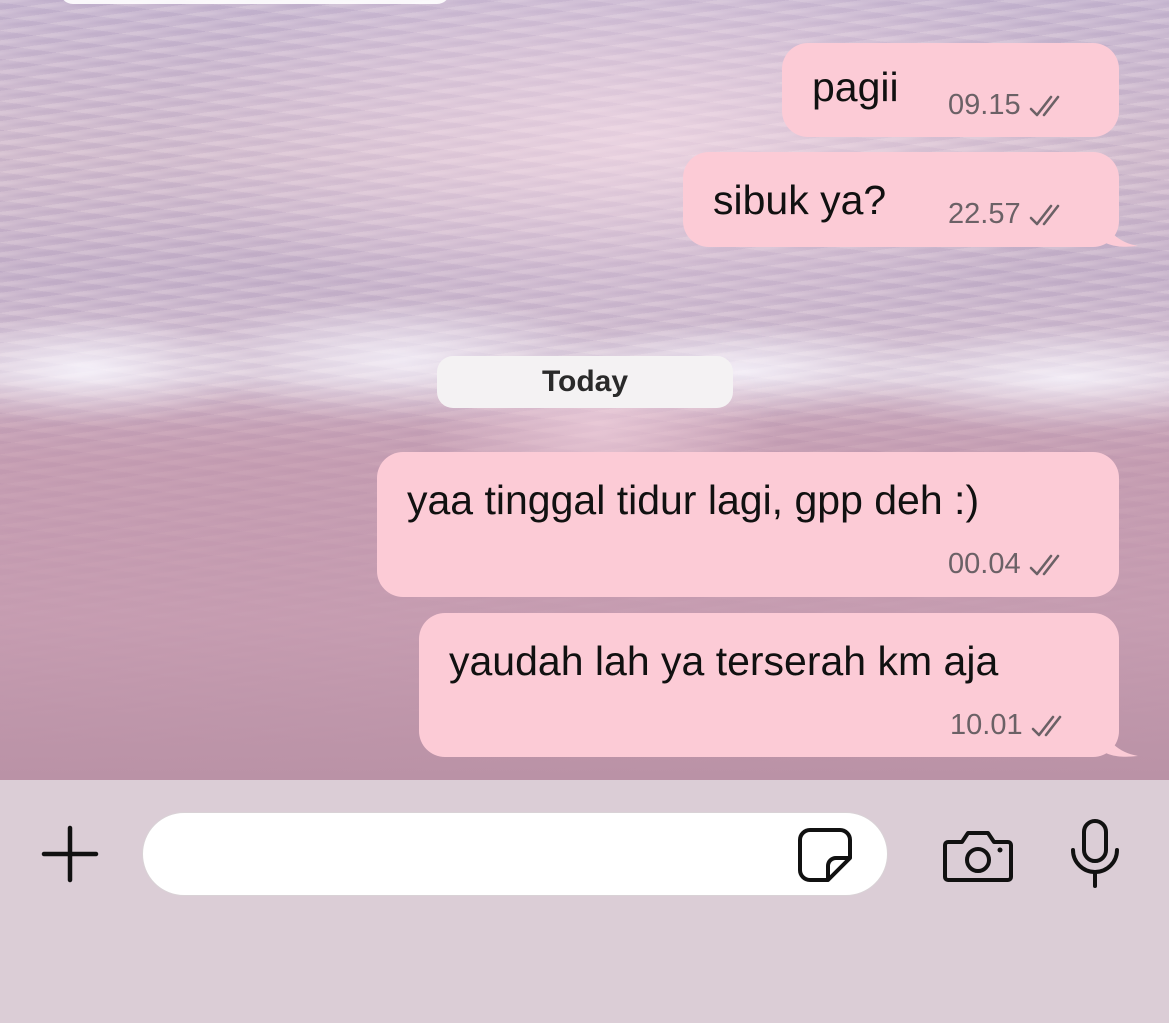 This screenshot has height=1023, width=1169. What do you see at coordinates (984, 214) in the screenshot?
I see `message-time: 22.57` at bounding box center [984, 214].